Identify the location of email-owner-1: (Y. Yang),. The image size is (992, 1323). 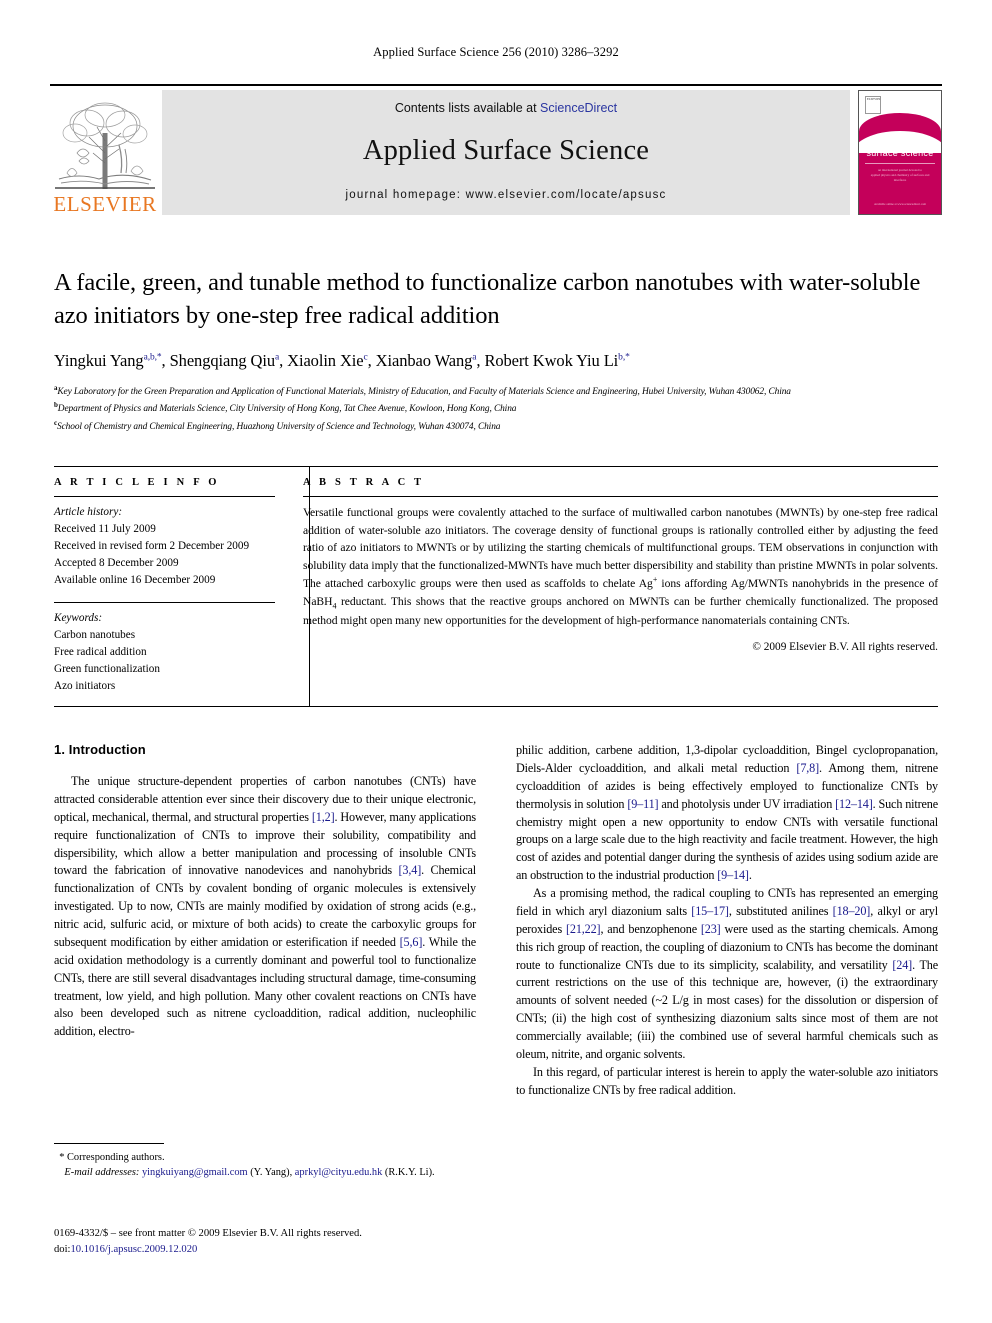
(271, 1173).